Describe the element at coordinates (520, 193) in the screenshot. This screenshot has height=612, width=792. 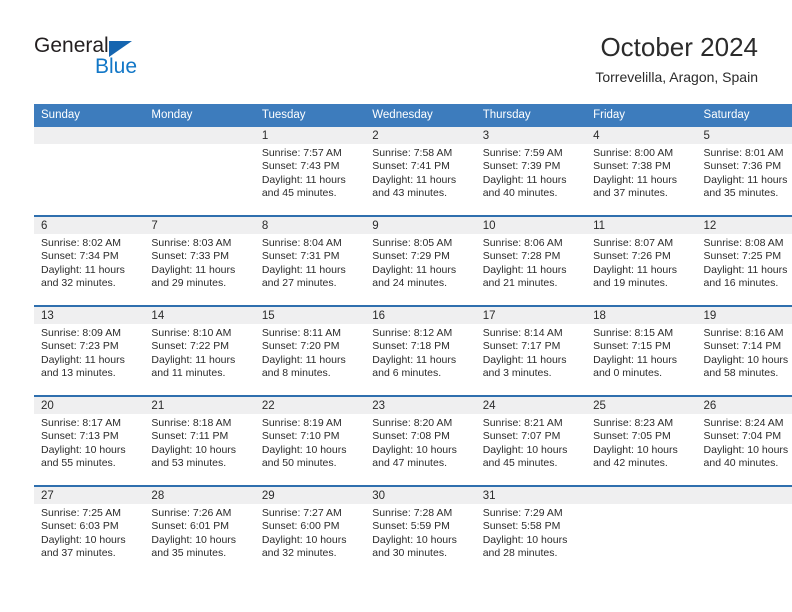
I see `daylight-text-line2: and 40 minutes.` at that location.